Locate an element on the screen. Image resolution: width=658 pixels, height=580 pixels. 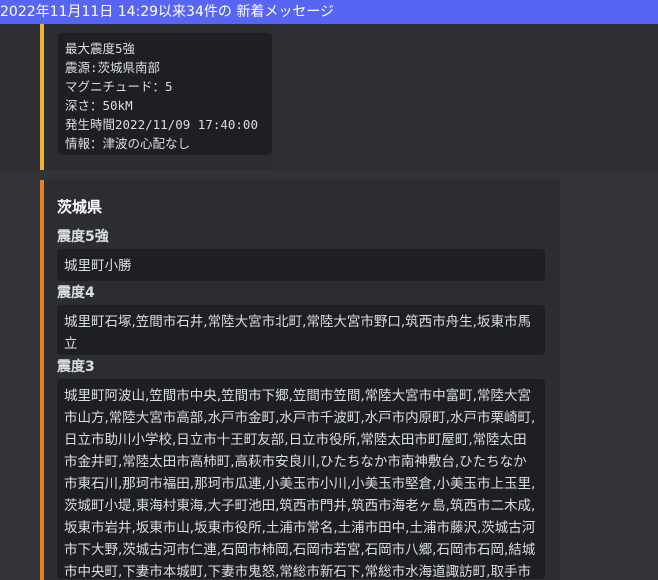
summary-line: 発生時間2022/11/09 17:40:00 is located at coordinates (161, 124).